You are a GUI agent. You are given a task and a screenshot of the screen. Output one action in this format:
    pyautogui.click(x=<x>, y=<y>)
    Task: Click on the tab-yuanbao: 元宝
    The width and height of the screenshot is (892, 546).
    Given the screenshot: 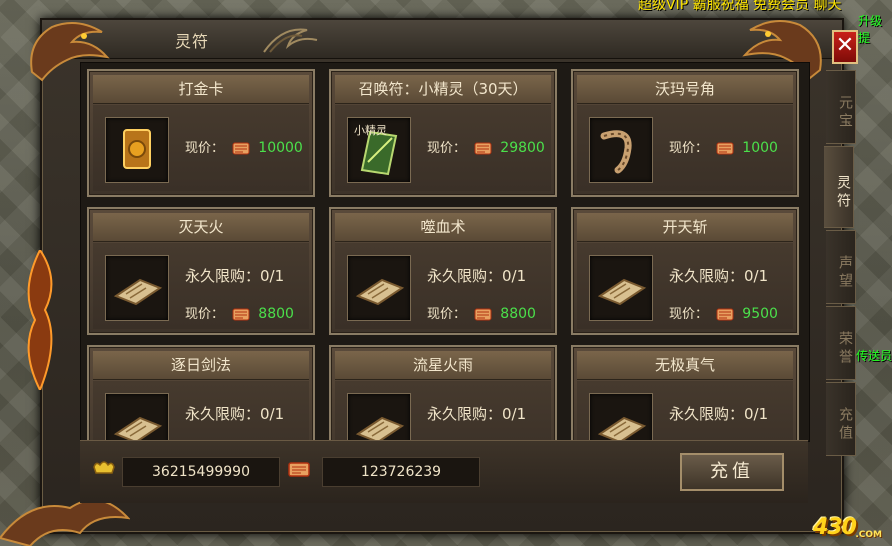 What is the action you would take?
    pyautogui.click(x=841, y=107)
    